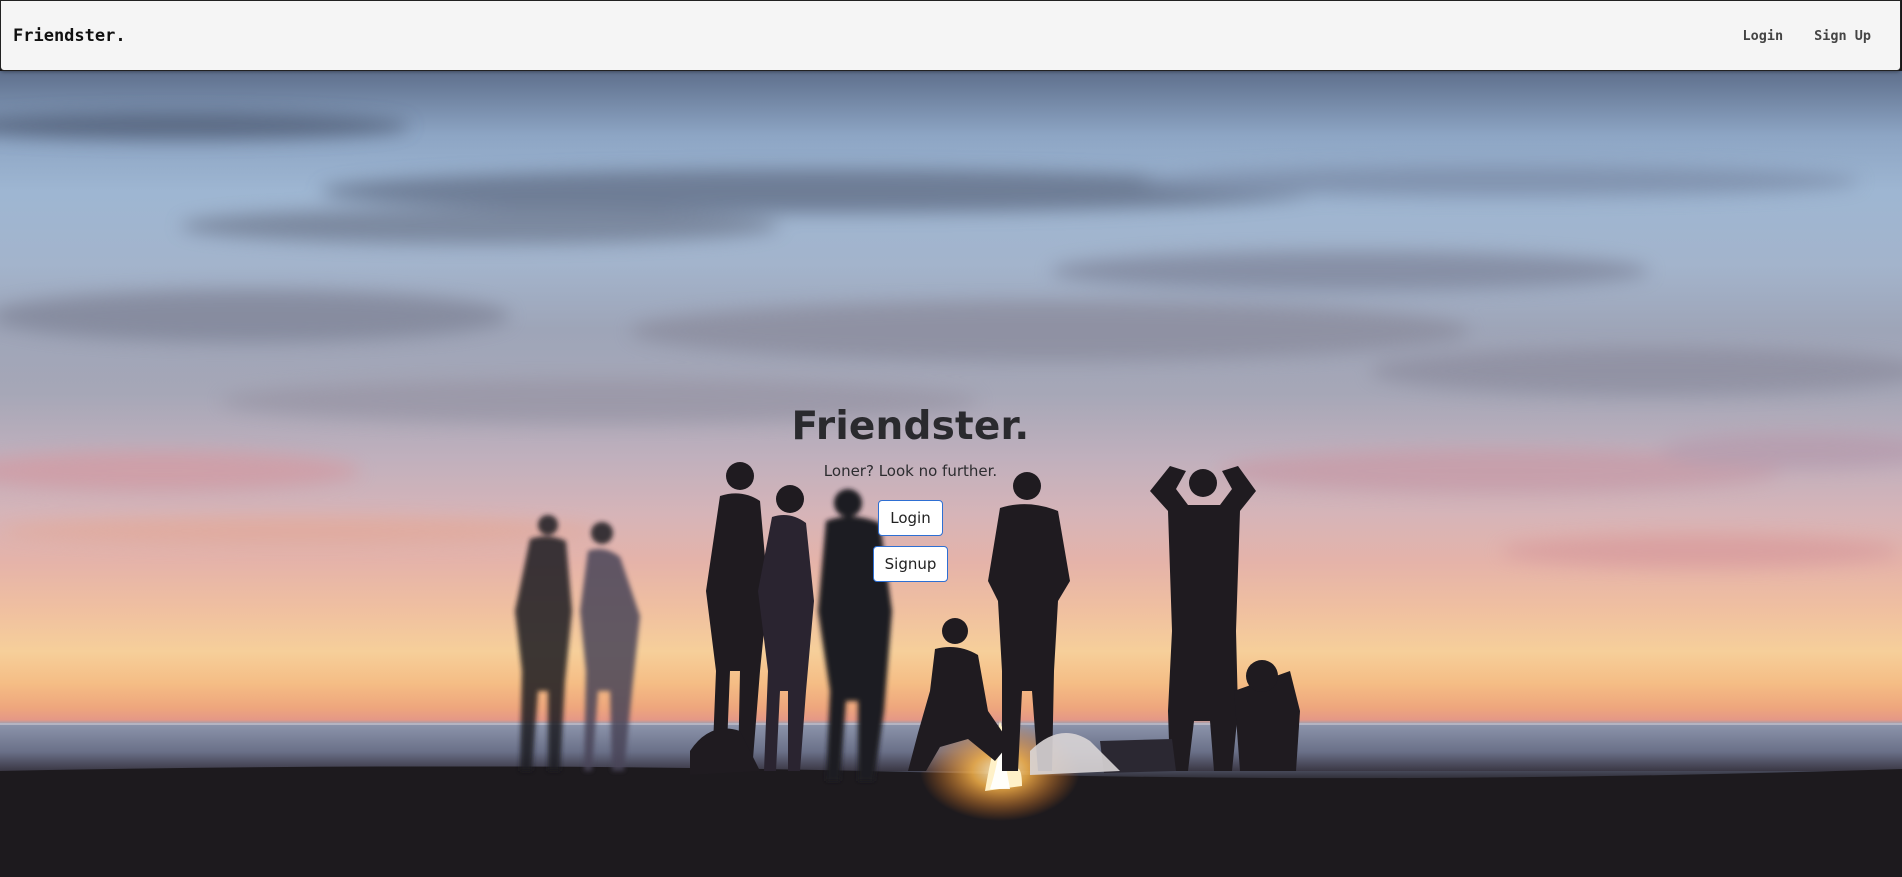 The width and height of the screenshot is (1902, 877). What do you see at coordinates (910, 518) in the screenshot?
I see `hero-login-button: Login` at bounding box center [910, 518].